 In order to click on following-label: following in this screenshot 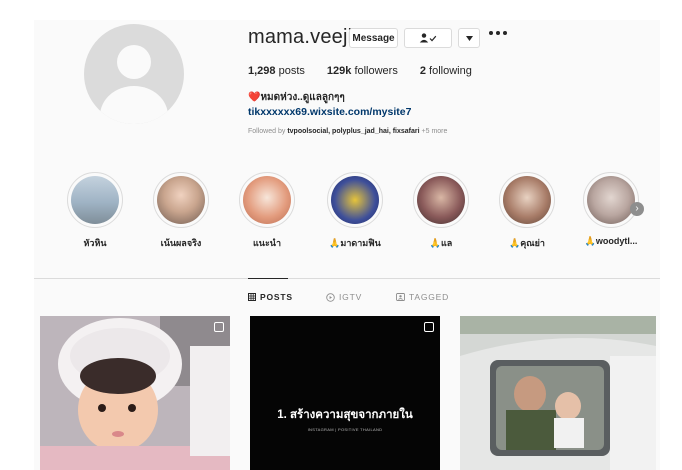, I will do `click(450, 71)`.